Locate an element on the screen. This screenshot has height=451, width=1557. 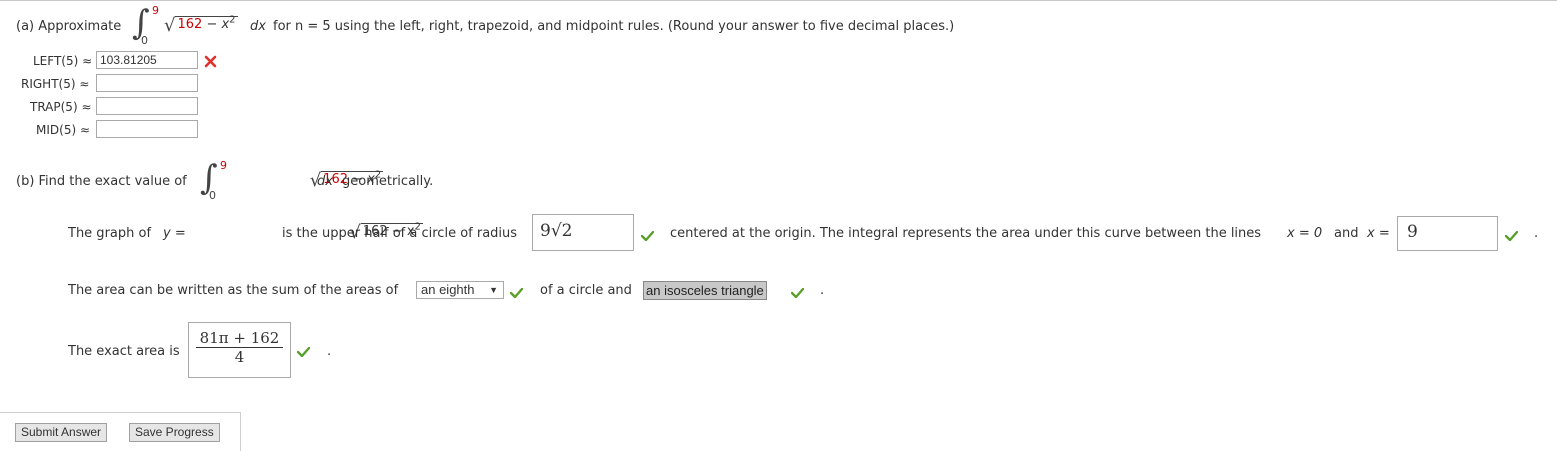
exact-area-answer-box: 81π + 162 4 is located at coordinates (239, 350).